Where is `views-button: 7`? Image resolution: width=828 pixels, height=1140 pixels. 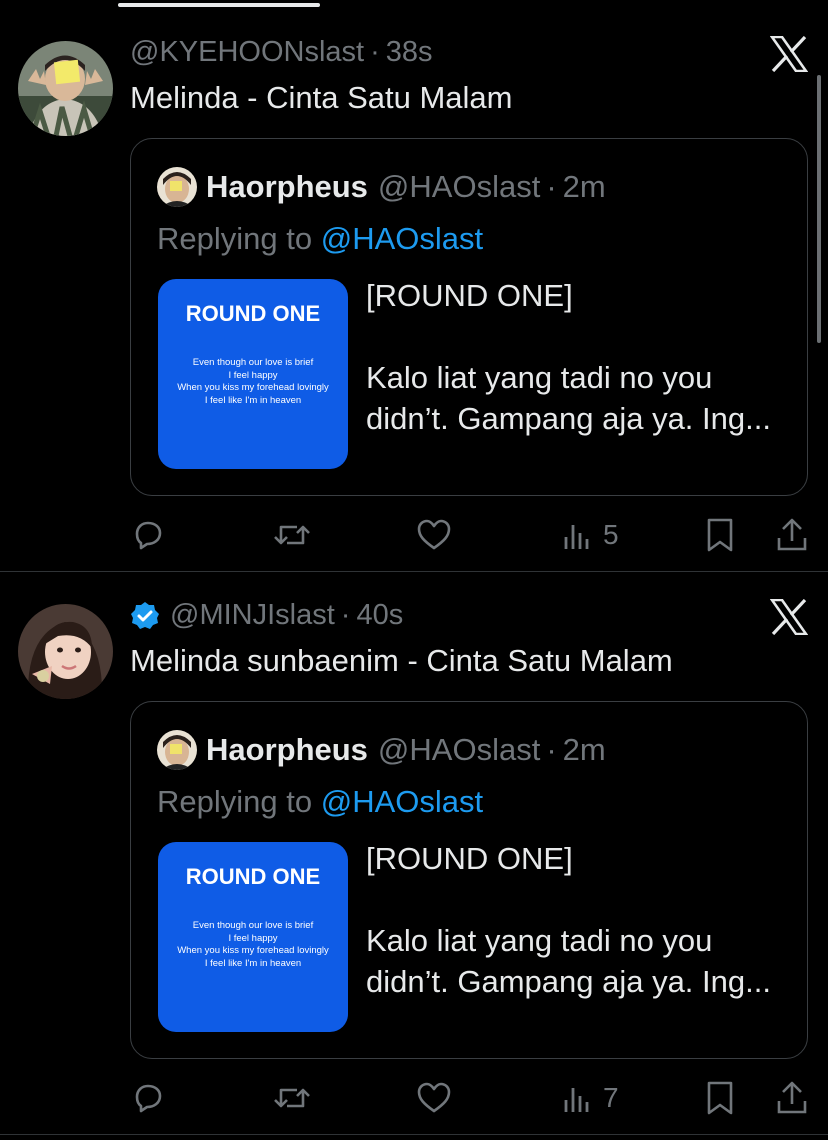 views-button: 7 is located at coordinates (590, 1098).